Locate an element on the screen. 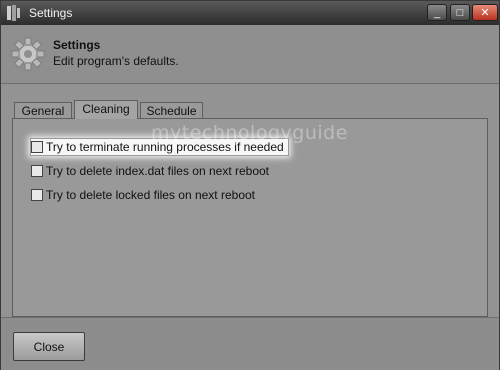 This screenshot has height=370, width=500. minimize-icon: _ is located at coordinates (437, 13).